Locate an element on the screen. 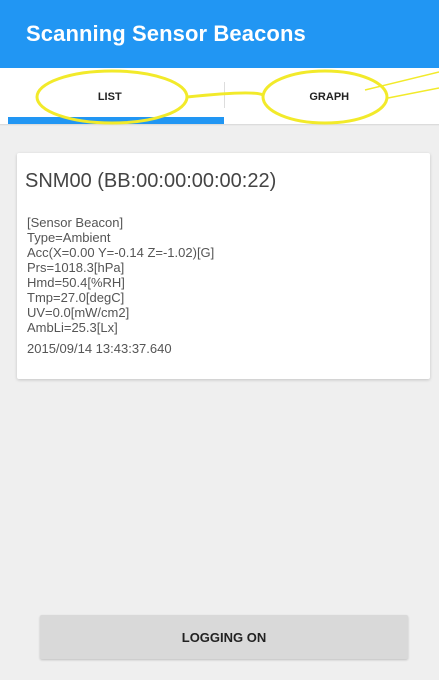  detail-line: AmbLi=25.3[Lx] is located at coordinates (72, 327).